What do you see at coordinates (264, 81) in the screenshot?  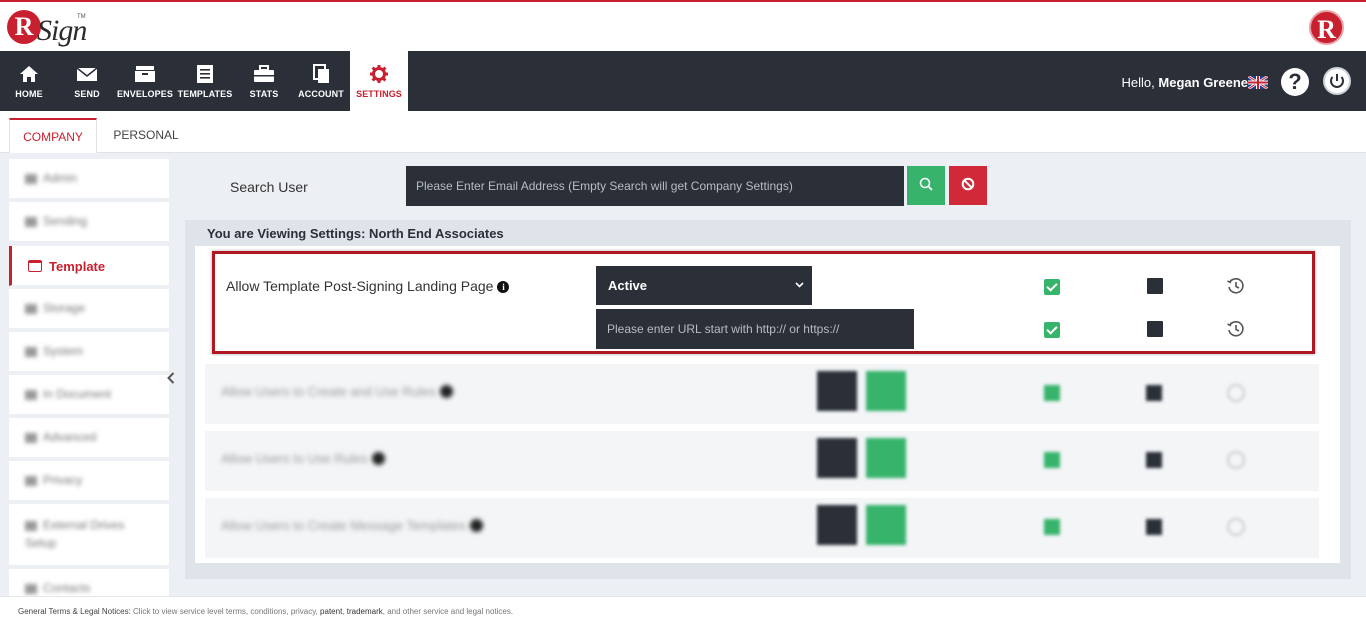 I see `nav-stats: STATS` at bounding box center [264, 81].